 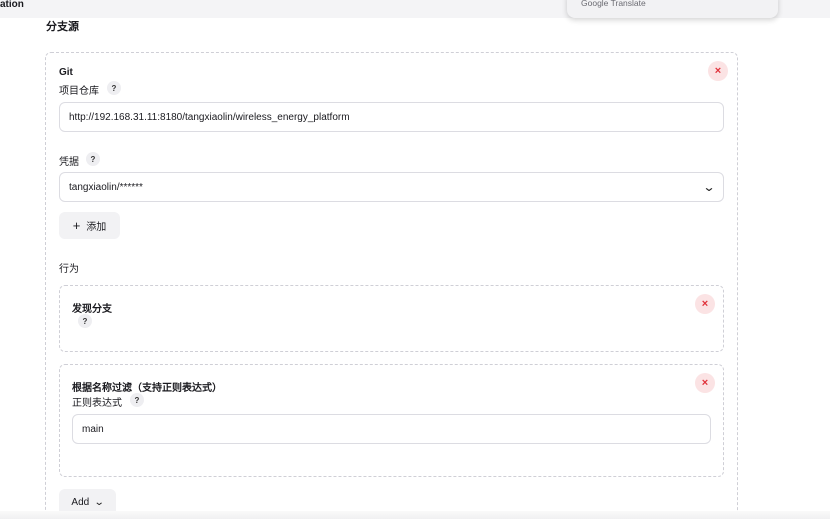 I want to click on discover-branches-help-icon: ?, so click(x=85, y=321).